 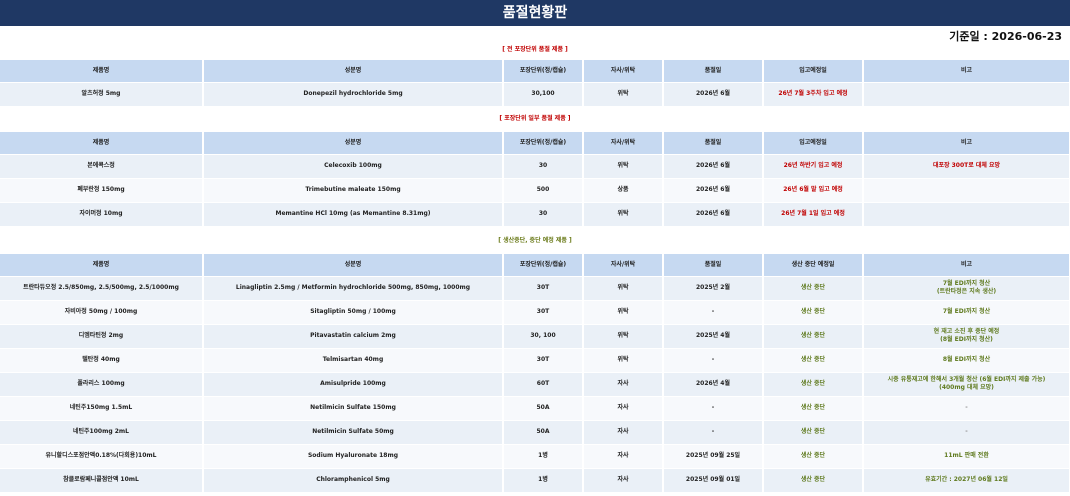 I want to click on section-title-discontinued: [ 생산중단, 중단 예정 제품 ], so click(x=535, y=240).